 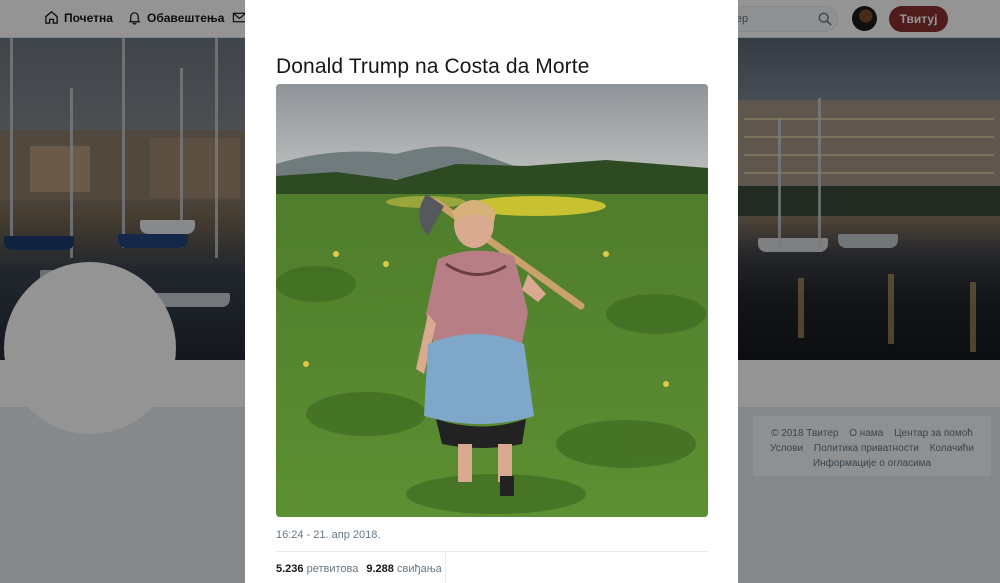 I want to click on likes-count: 9.288, so click(x=380, y=569).